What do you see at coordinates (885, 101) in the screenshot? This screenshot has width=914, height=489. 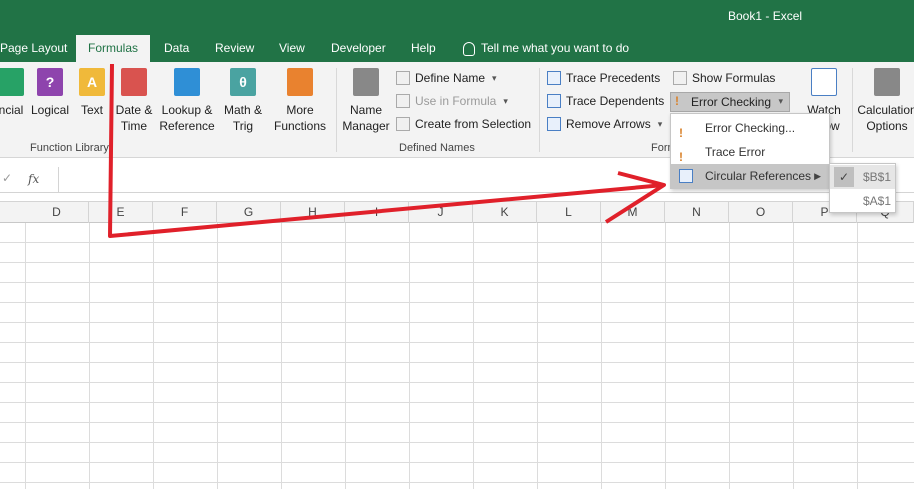 I see `calculation-options-button: Calculation Options` at bounding box center [885, 101].